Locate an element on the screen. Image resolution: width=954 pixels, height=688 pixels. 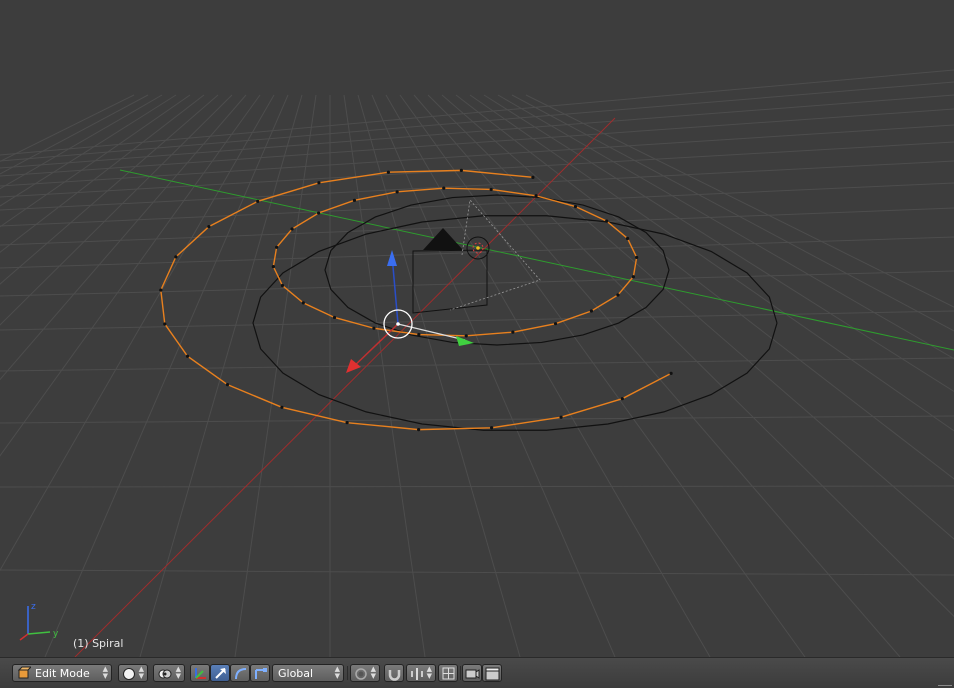
snap-toggle-button is located at coordinates (394, 673).